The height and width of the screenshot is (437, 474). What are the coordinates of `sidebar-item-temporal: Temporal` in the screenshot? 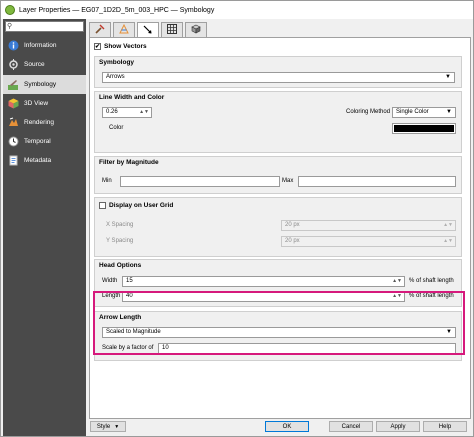 It's located at (44, 141).